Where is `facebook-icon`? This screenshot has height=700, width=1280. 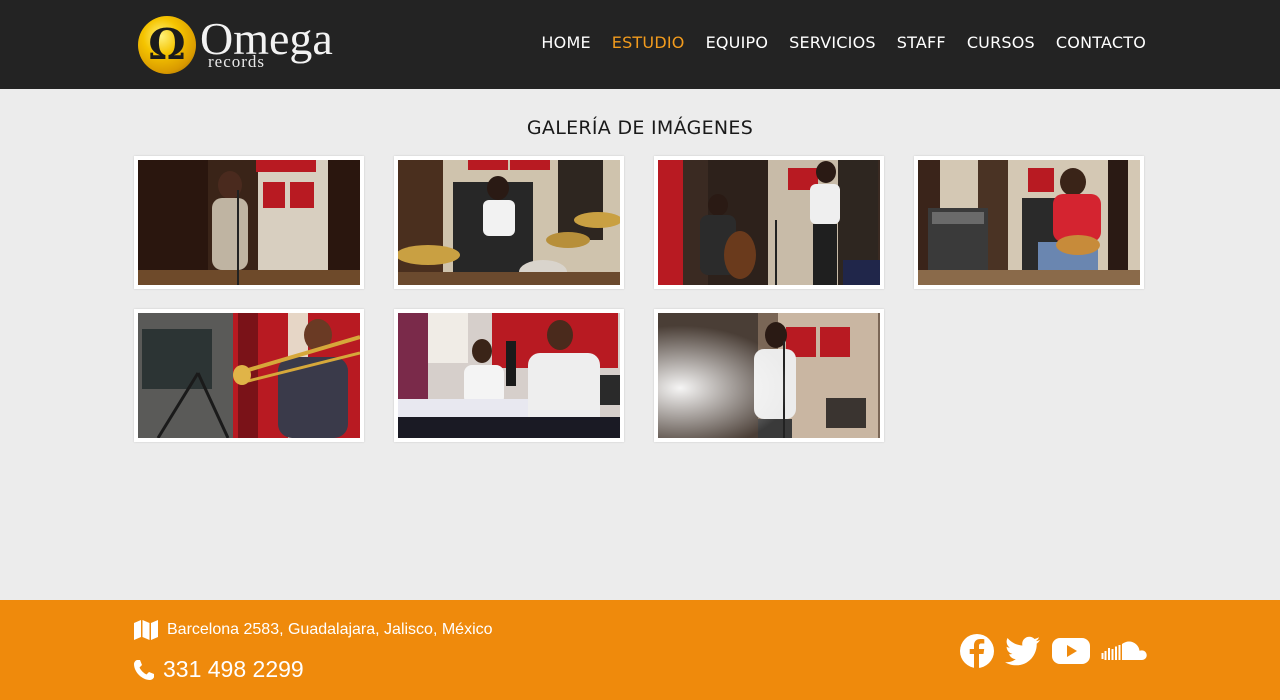
facebook-icon is located at coordinates (977, 653).